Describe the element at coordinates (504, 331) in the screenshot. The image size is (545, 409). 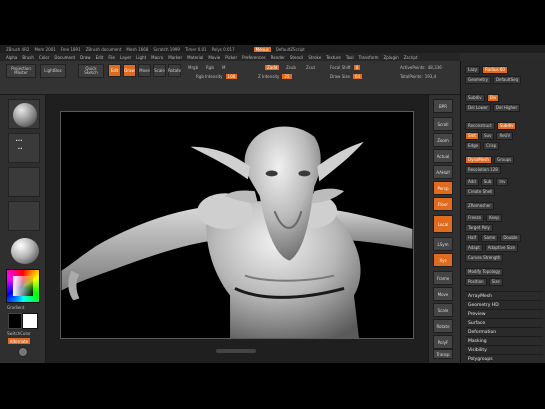
I see `section-deformation: Deformation` at that location.